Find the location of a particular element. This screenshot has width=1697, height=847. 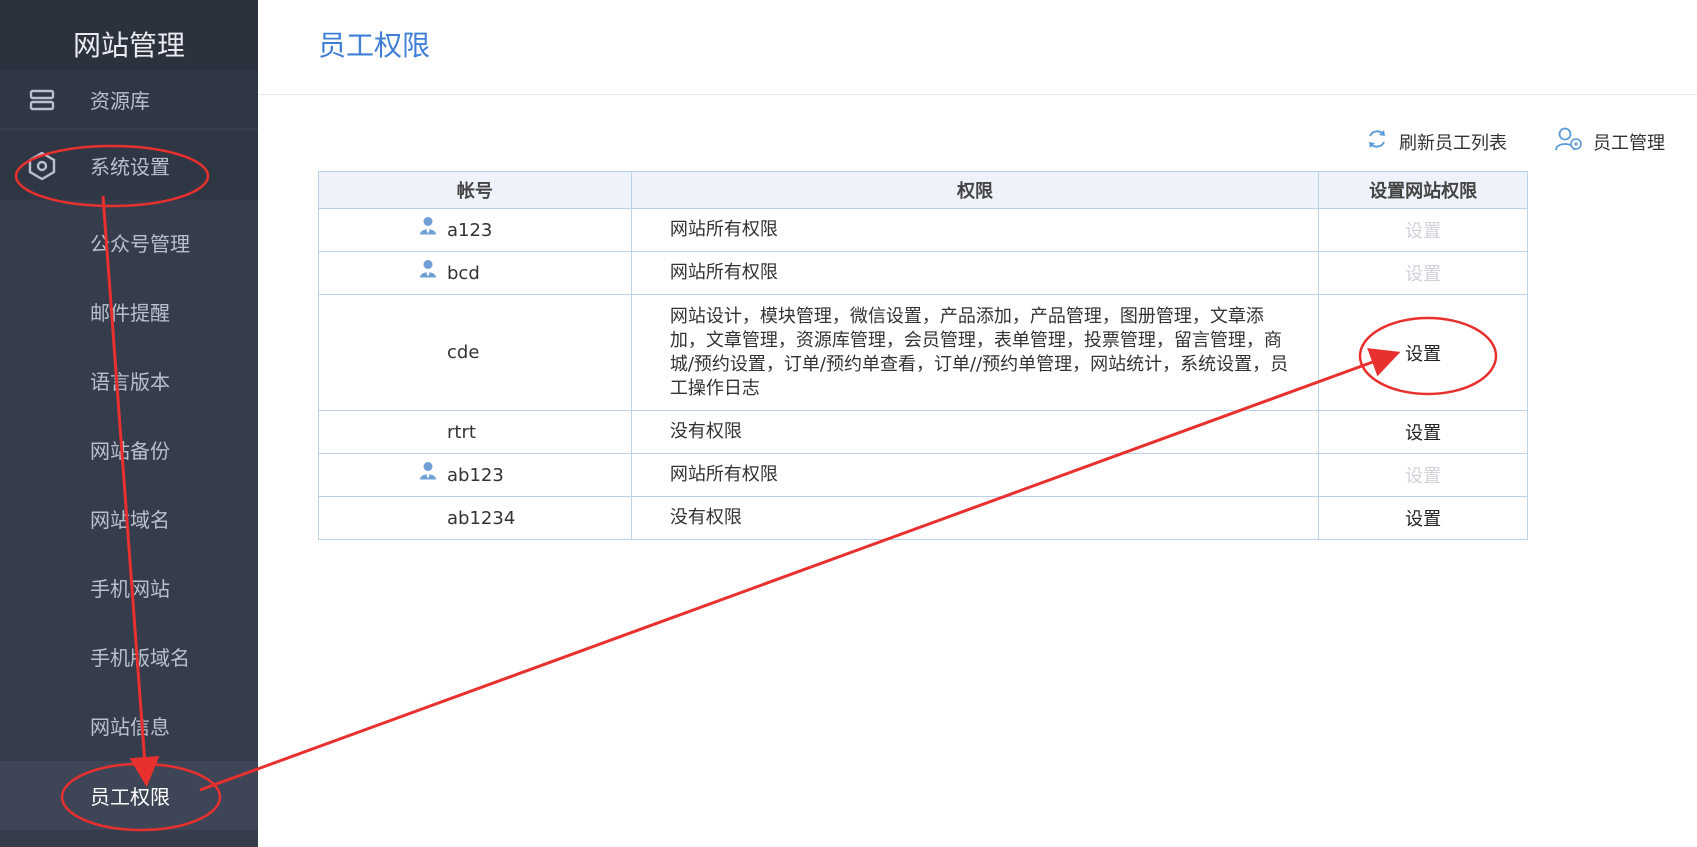

sidebar-item-system-settings: 系统设置 is located at coordinates (129, 165).